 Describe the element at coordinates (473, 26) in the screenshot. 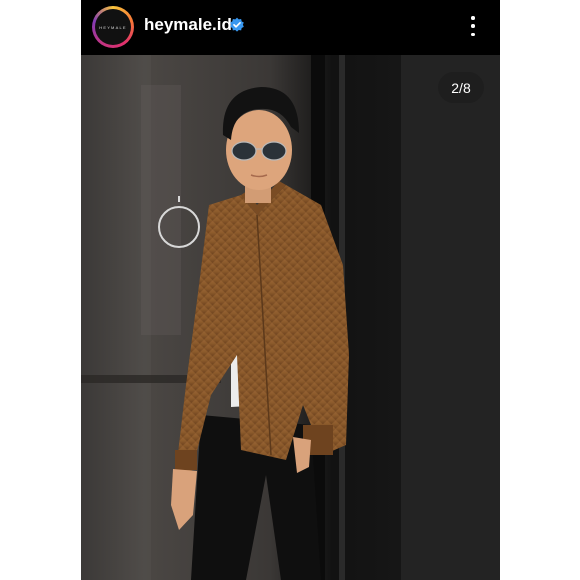

I see `more-options-icon` at that location.